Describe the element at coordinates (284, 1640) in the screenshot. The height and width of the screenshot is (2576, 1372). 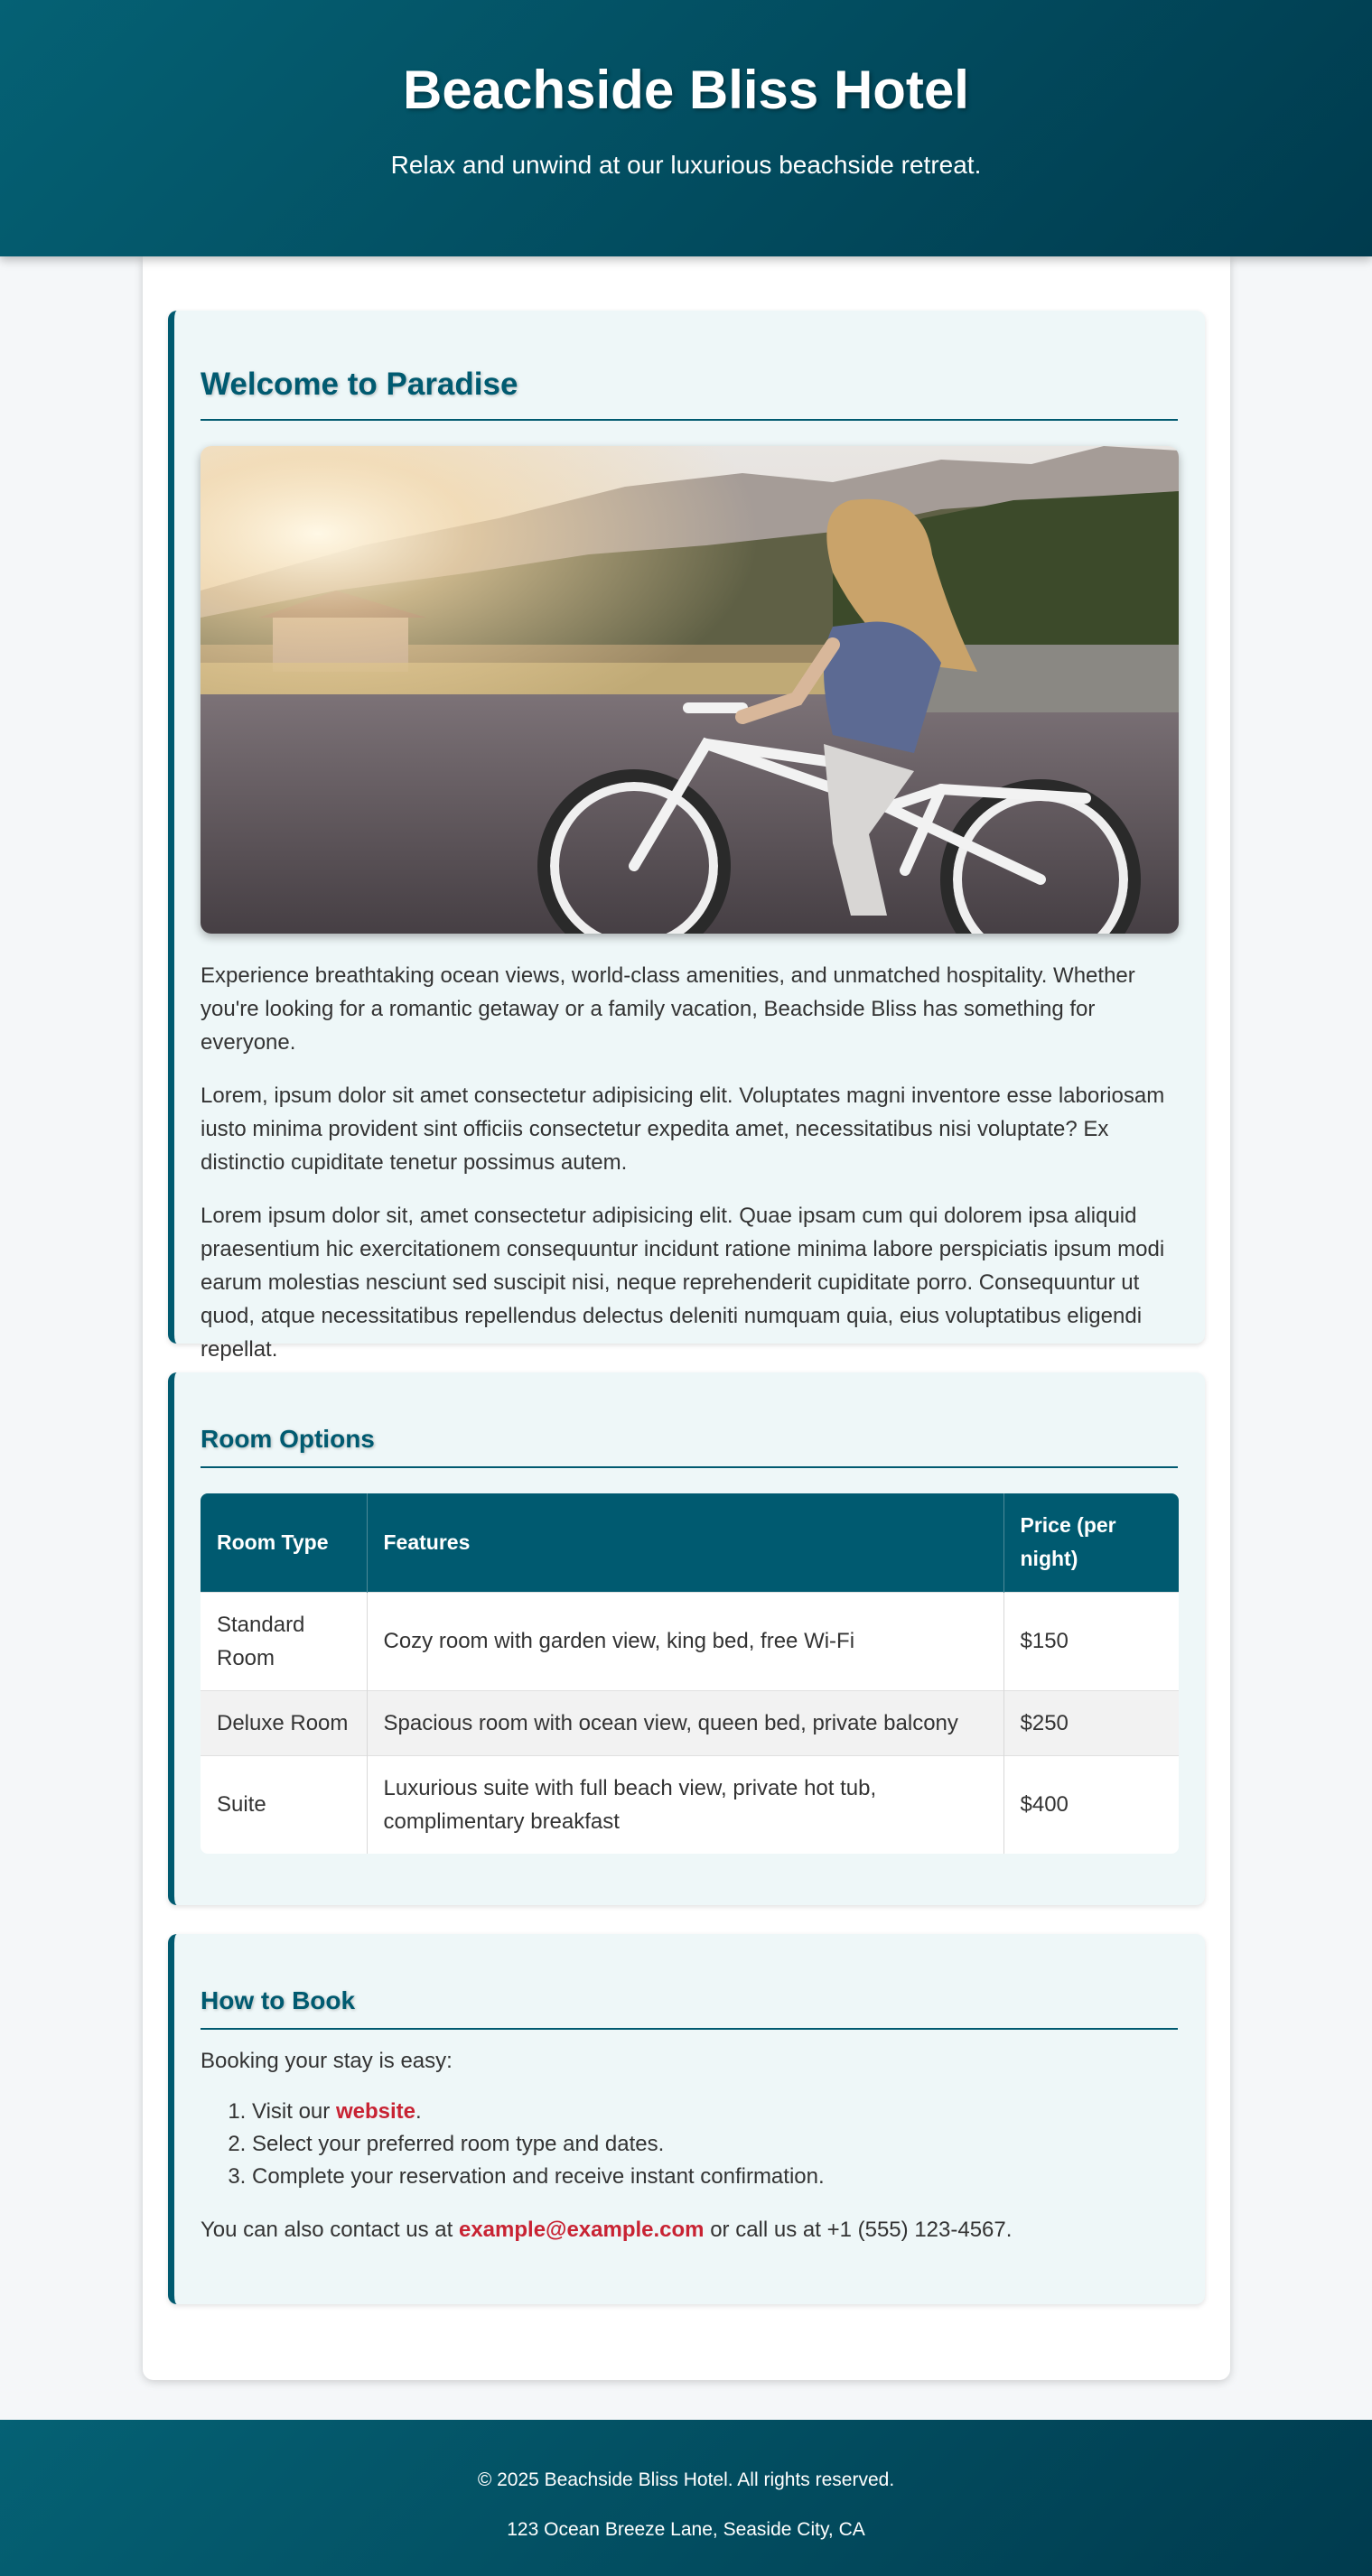
I see `room-type-cell: Standard Room` at that location.